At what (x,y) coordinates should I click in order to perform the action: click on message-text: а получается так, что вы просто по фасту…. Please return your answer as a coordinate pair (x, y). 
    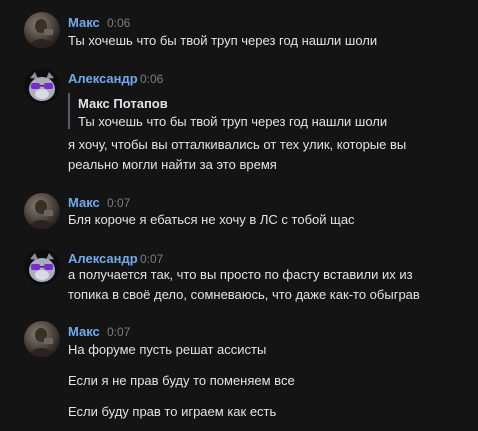
    Looking at the image, I should click on (240, 274).